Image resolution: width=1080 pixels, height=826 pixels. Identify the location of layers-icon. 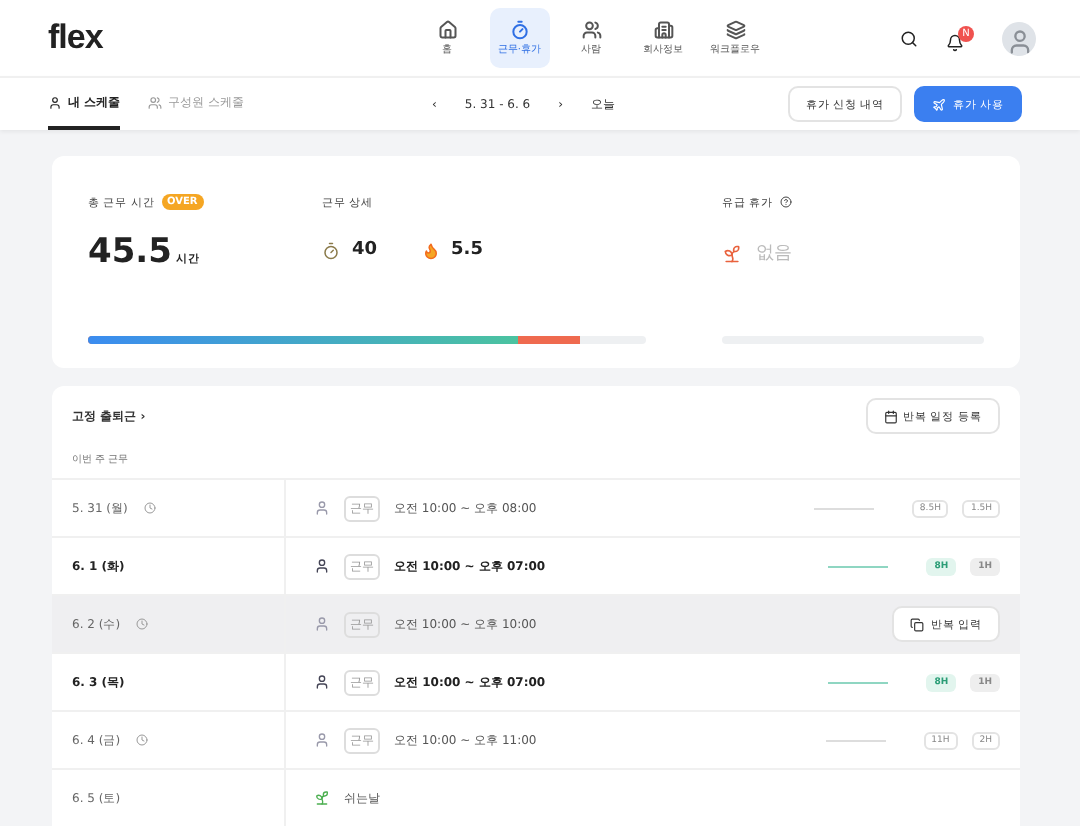
(735, 30).